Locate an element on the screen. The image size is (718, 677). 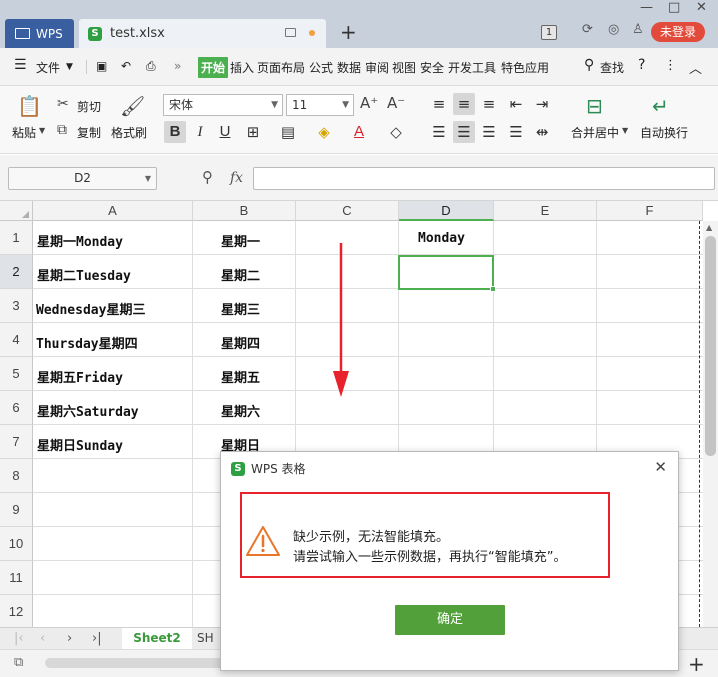
window-count-badge: 1 is located at coordinates (549, 32).